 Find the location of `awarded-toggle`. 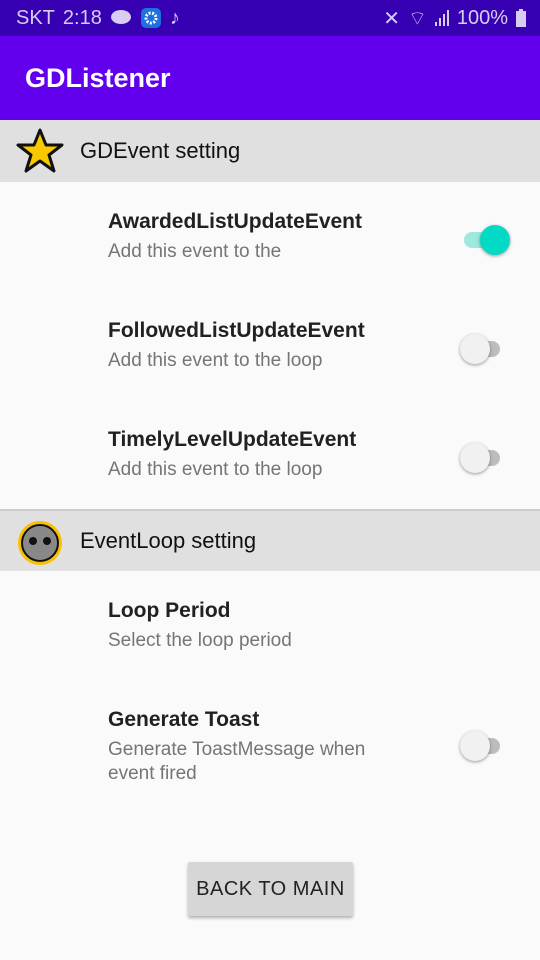

awarded-toggle is located at coordinates (487, 240).